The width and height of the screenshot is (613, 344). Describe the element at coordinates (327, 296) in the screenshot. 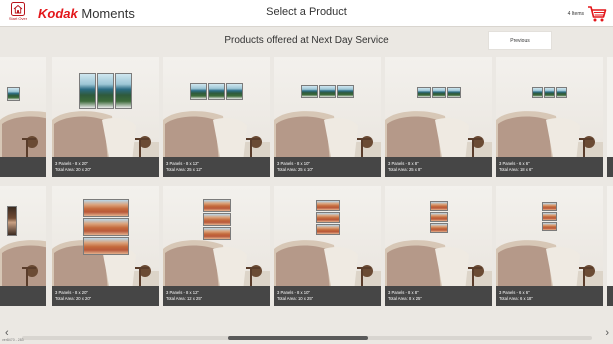

I see `tile-caption: 3 Panels - 8 x 10" Total Area: 10 x 25"` at that location.